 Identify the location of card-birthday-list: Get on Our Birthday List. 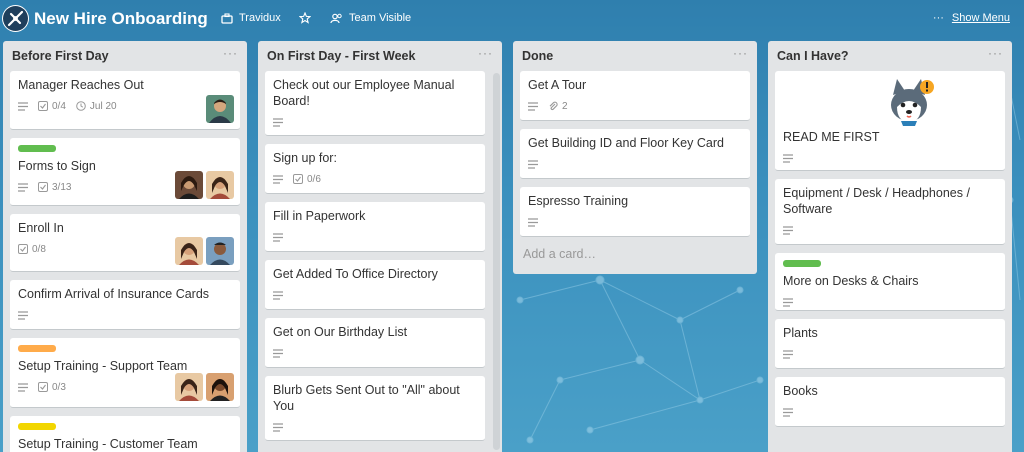
(375, 343).